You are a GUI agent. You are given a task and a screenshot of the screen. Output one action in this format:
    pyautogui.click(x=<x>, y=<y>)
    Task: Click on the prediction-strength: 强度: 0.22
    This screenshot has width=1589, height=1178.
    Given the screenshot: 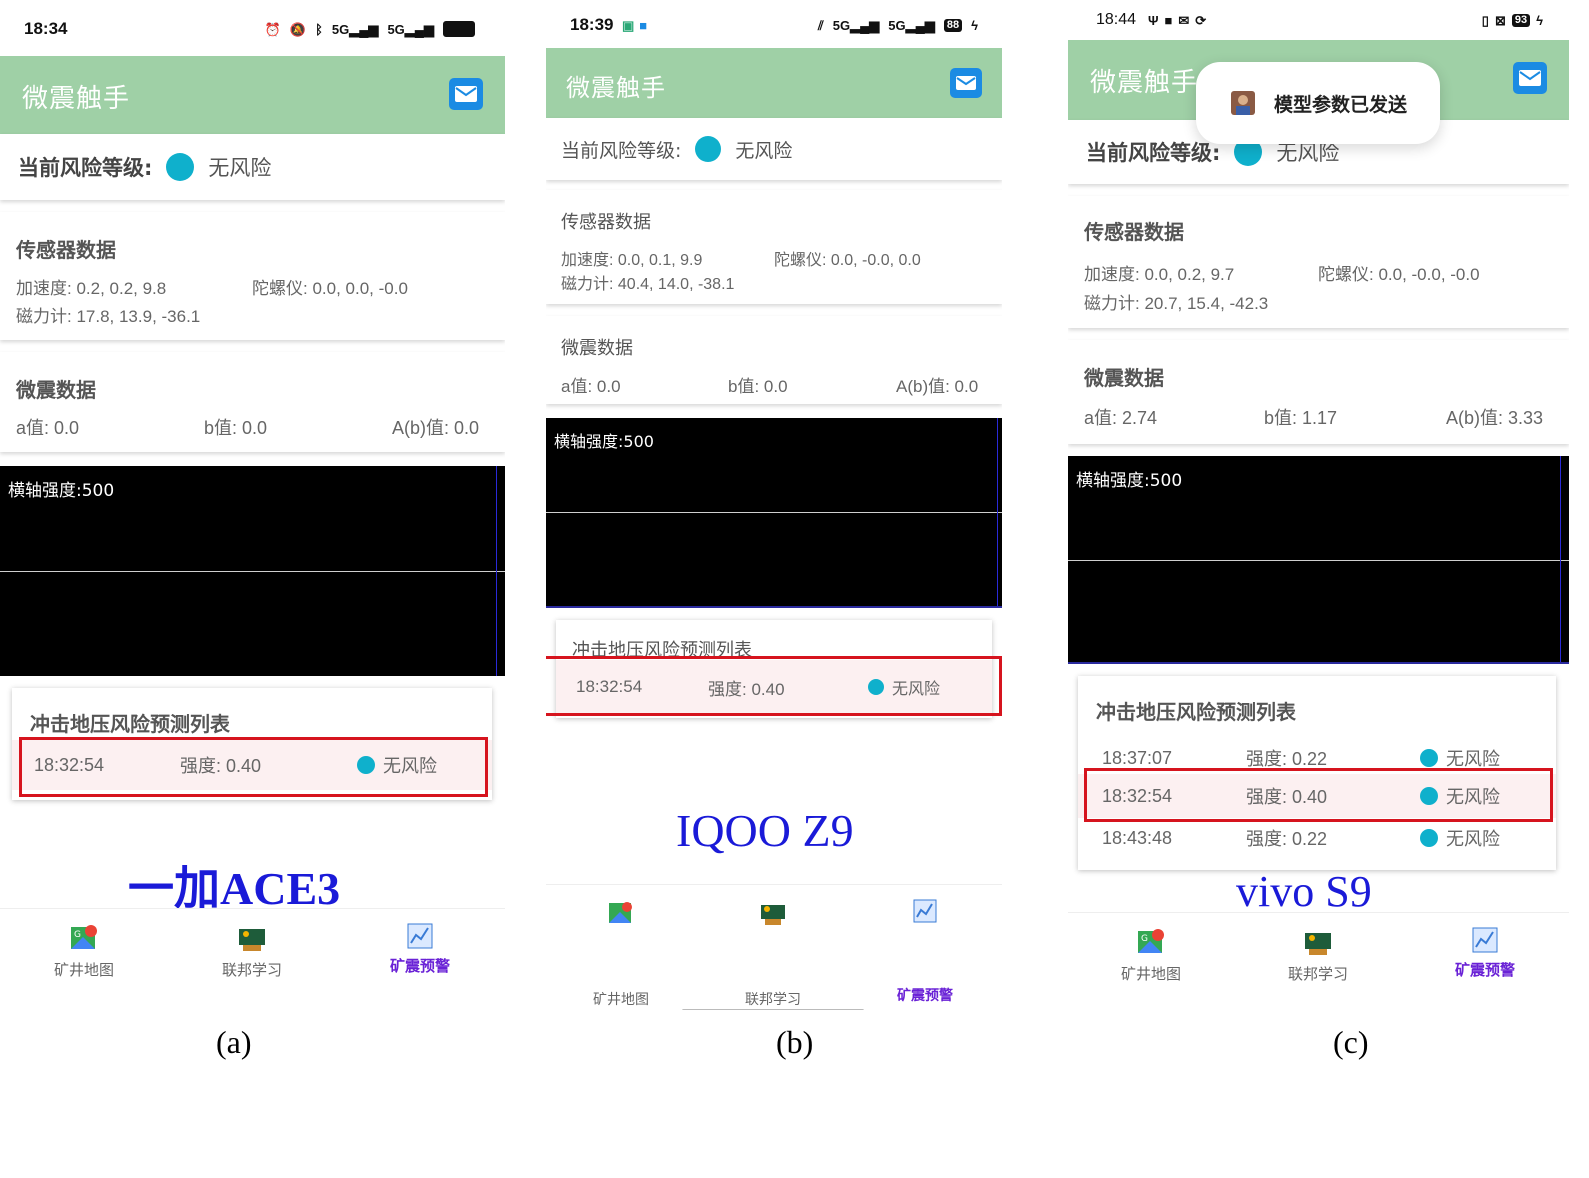 What is the action you would take?
    pyautogui.click(x=1287, y=839)
    